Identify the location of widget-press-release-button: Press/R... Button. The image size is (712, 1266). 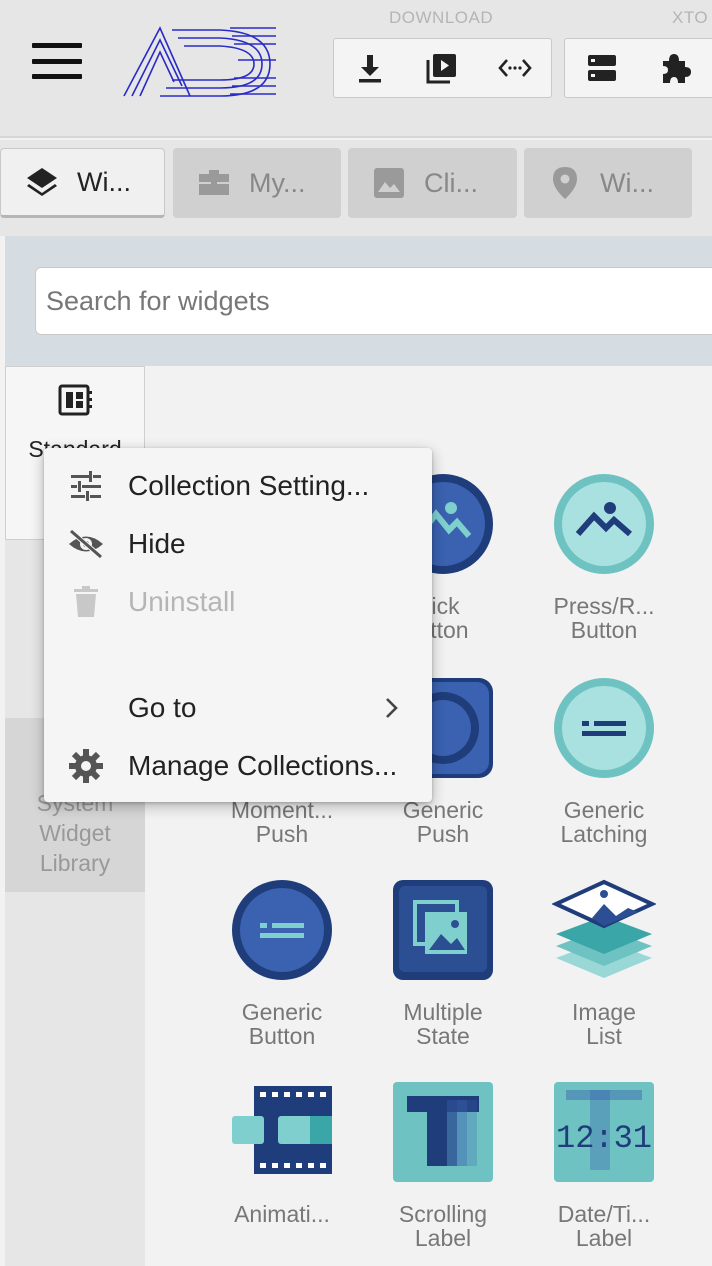
(604, 557).